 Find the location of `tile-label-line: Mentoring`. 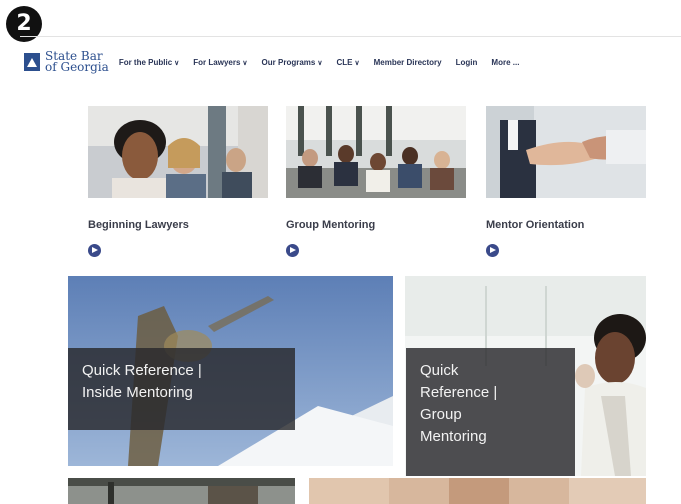

tile-label-line: Mentoring is located at coordinates (453, 436).